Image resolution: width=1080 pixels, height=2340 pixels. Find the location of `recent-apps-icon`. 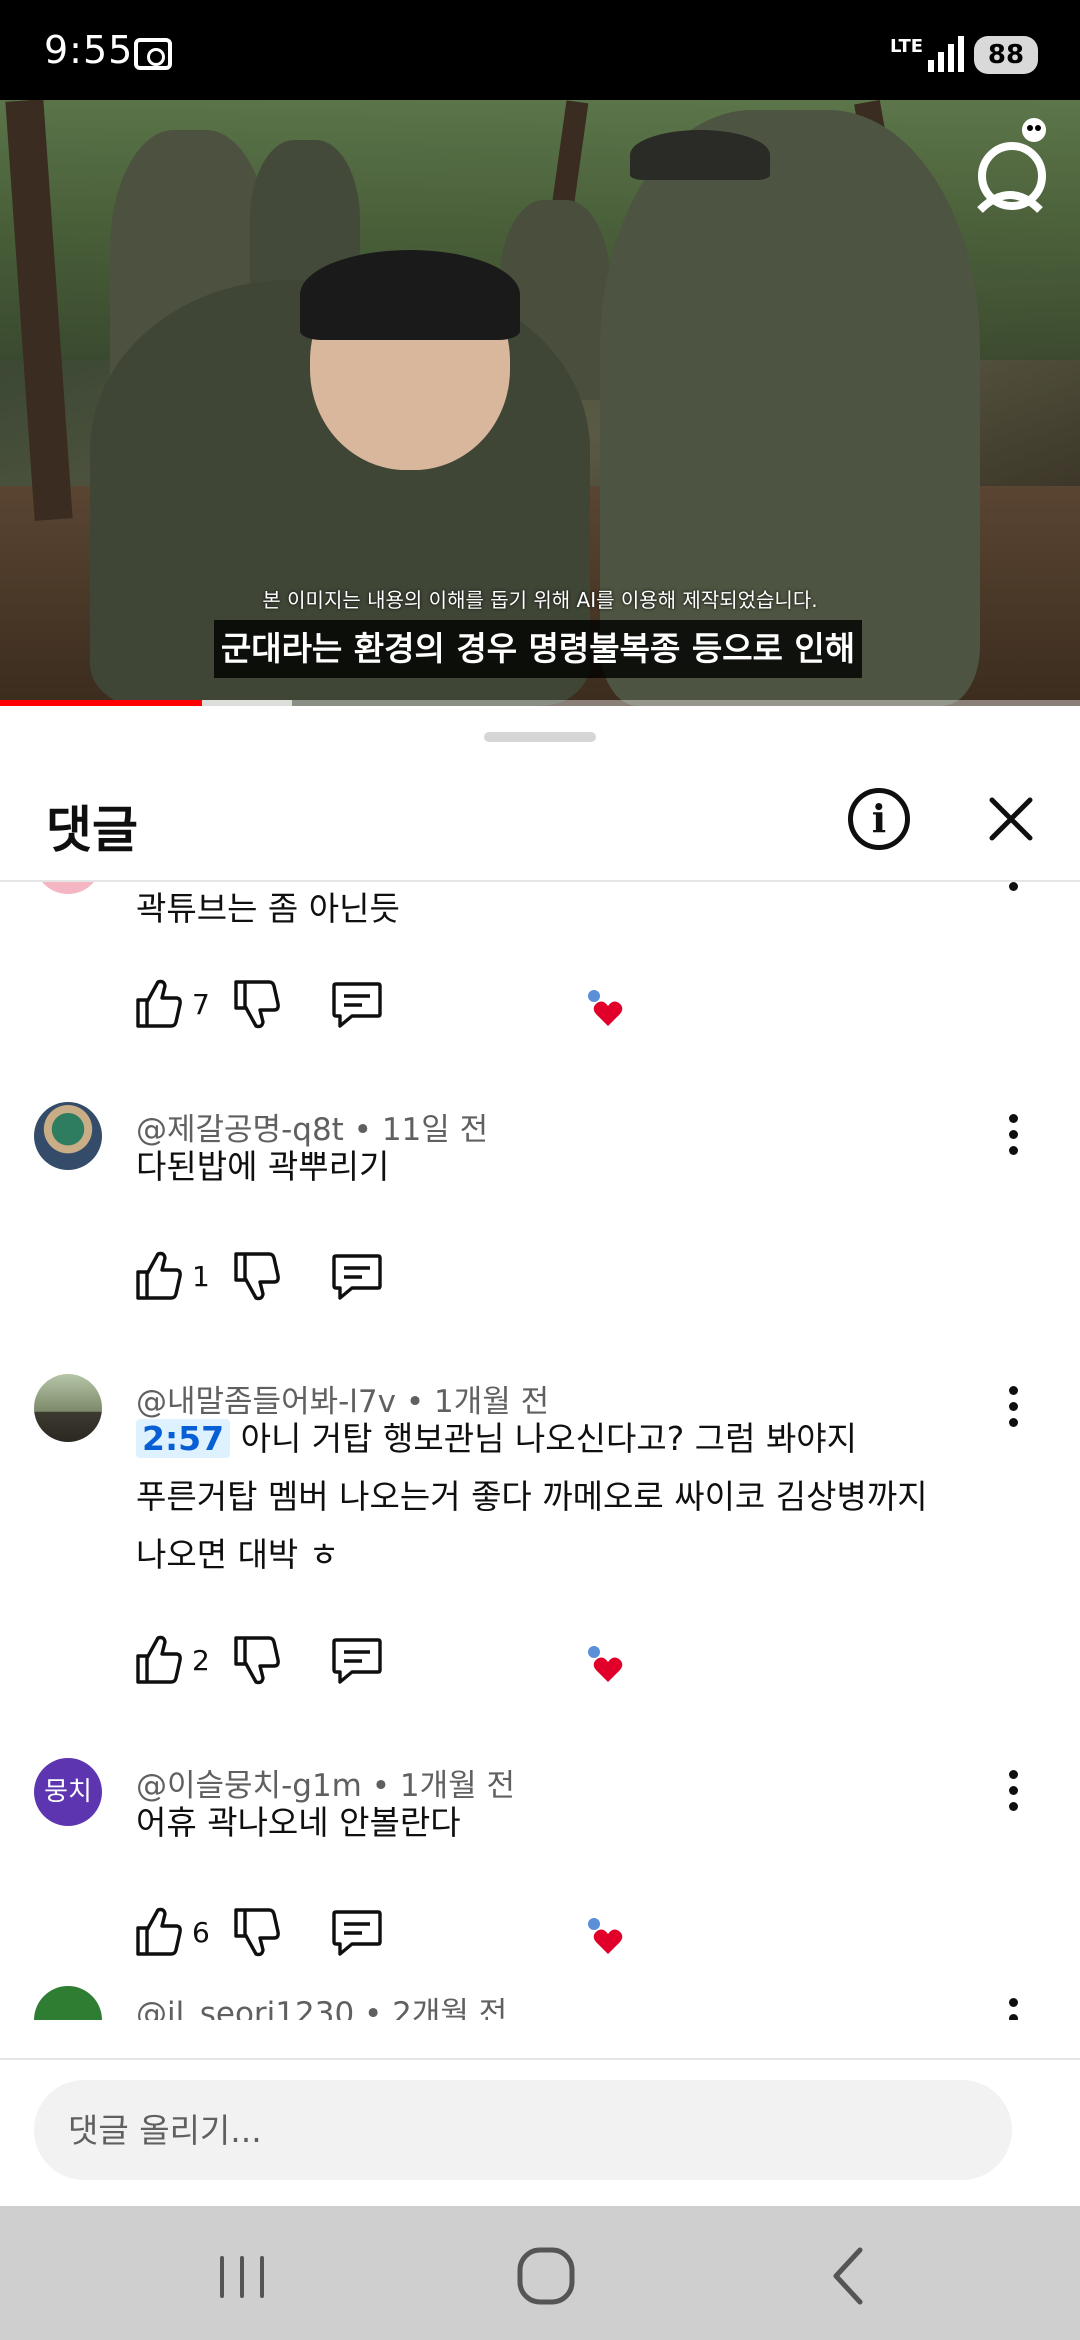

recent-apps-icon is located at coordinates (242, 2276).